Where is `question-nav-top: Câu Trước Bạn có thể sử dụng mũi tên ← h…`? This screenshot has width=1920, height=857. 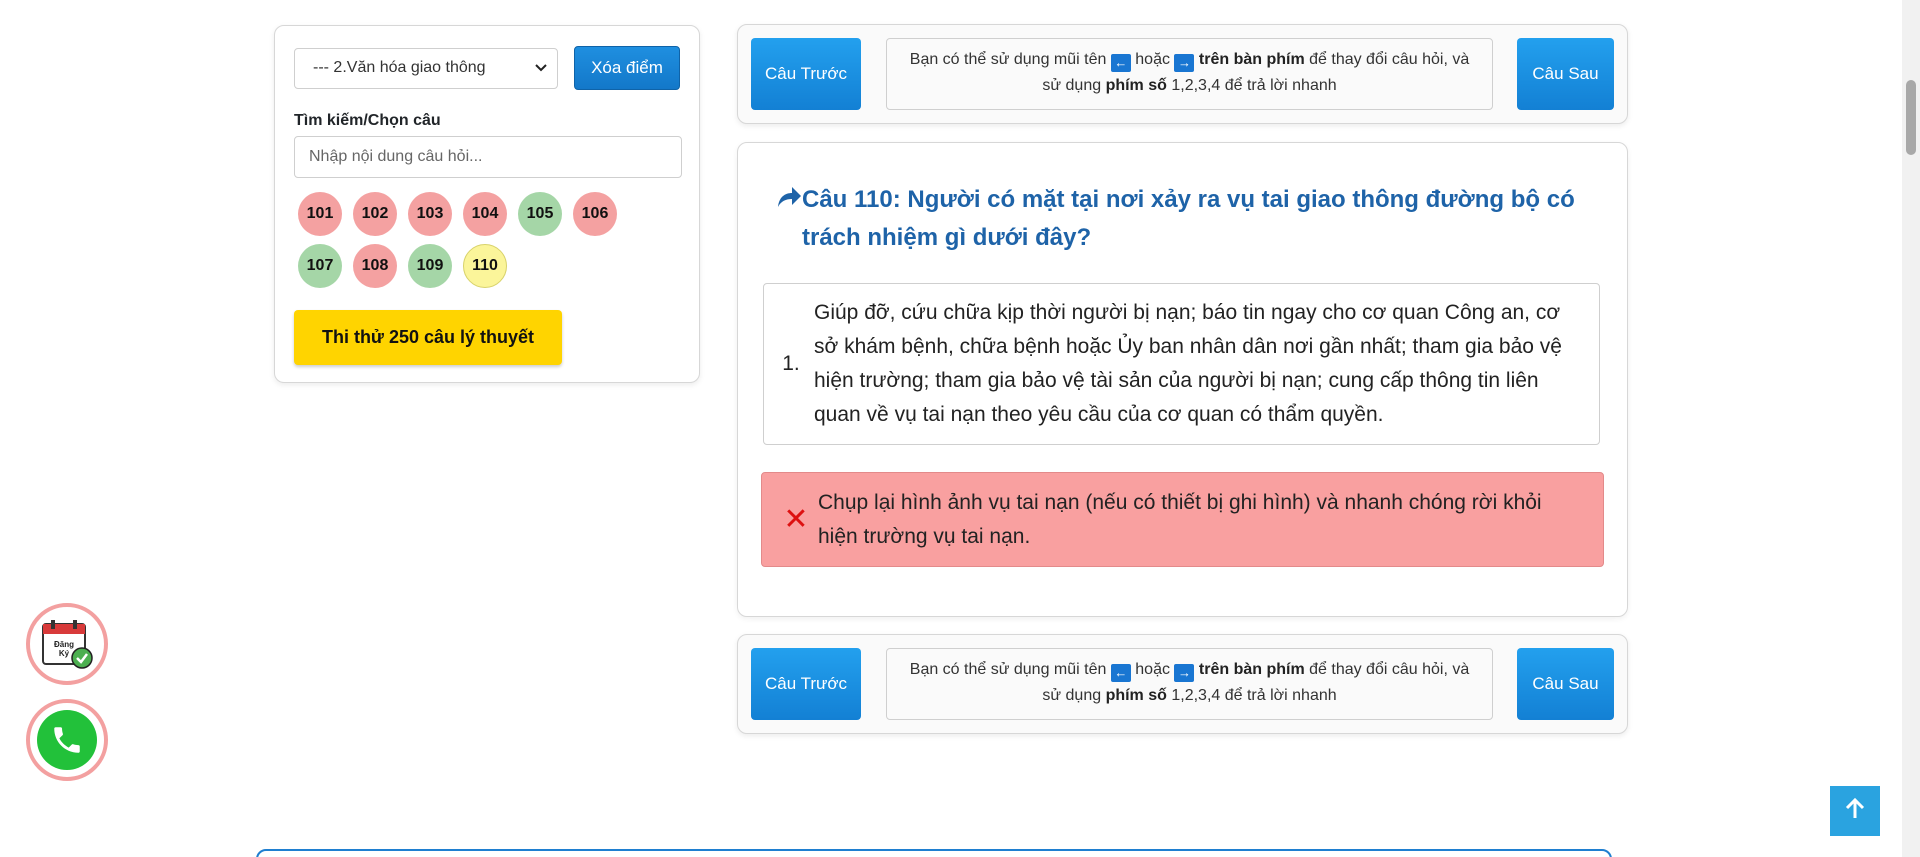
question-nav-top: Câu Trước Bạn có thể sử dụng mũi tên ← h… is located at coordinates (1182, 74).